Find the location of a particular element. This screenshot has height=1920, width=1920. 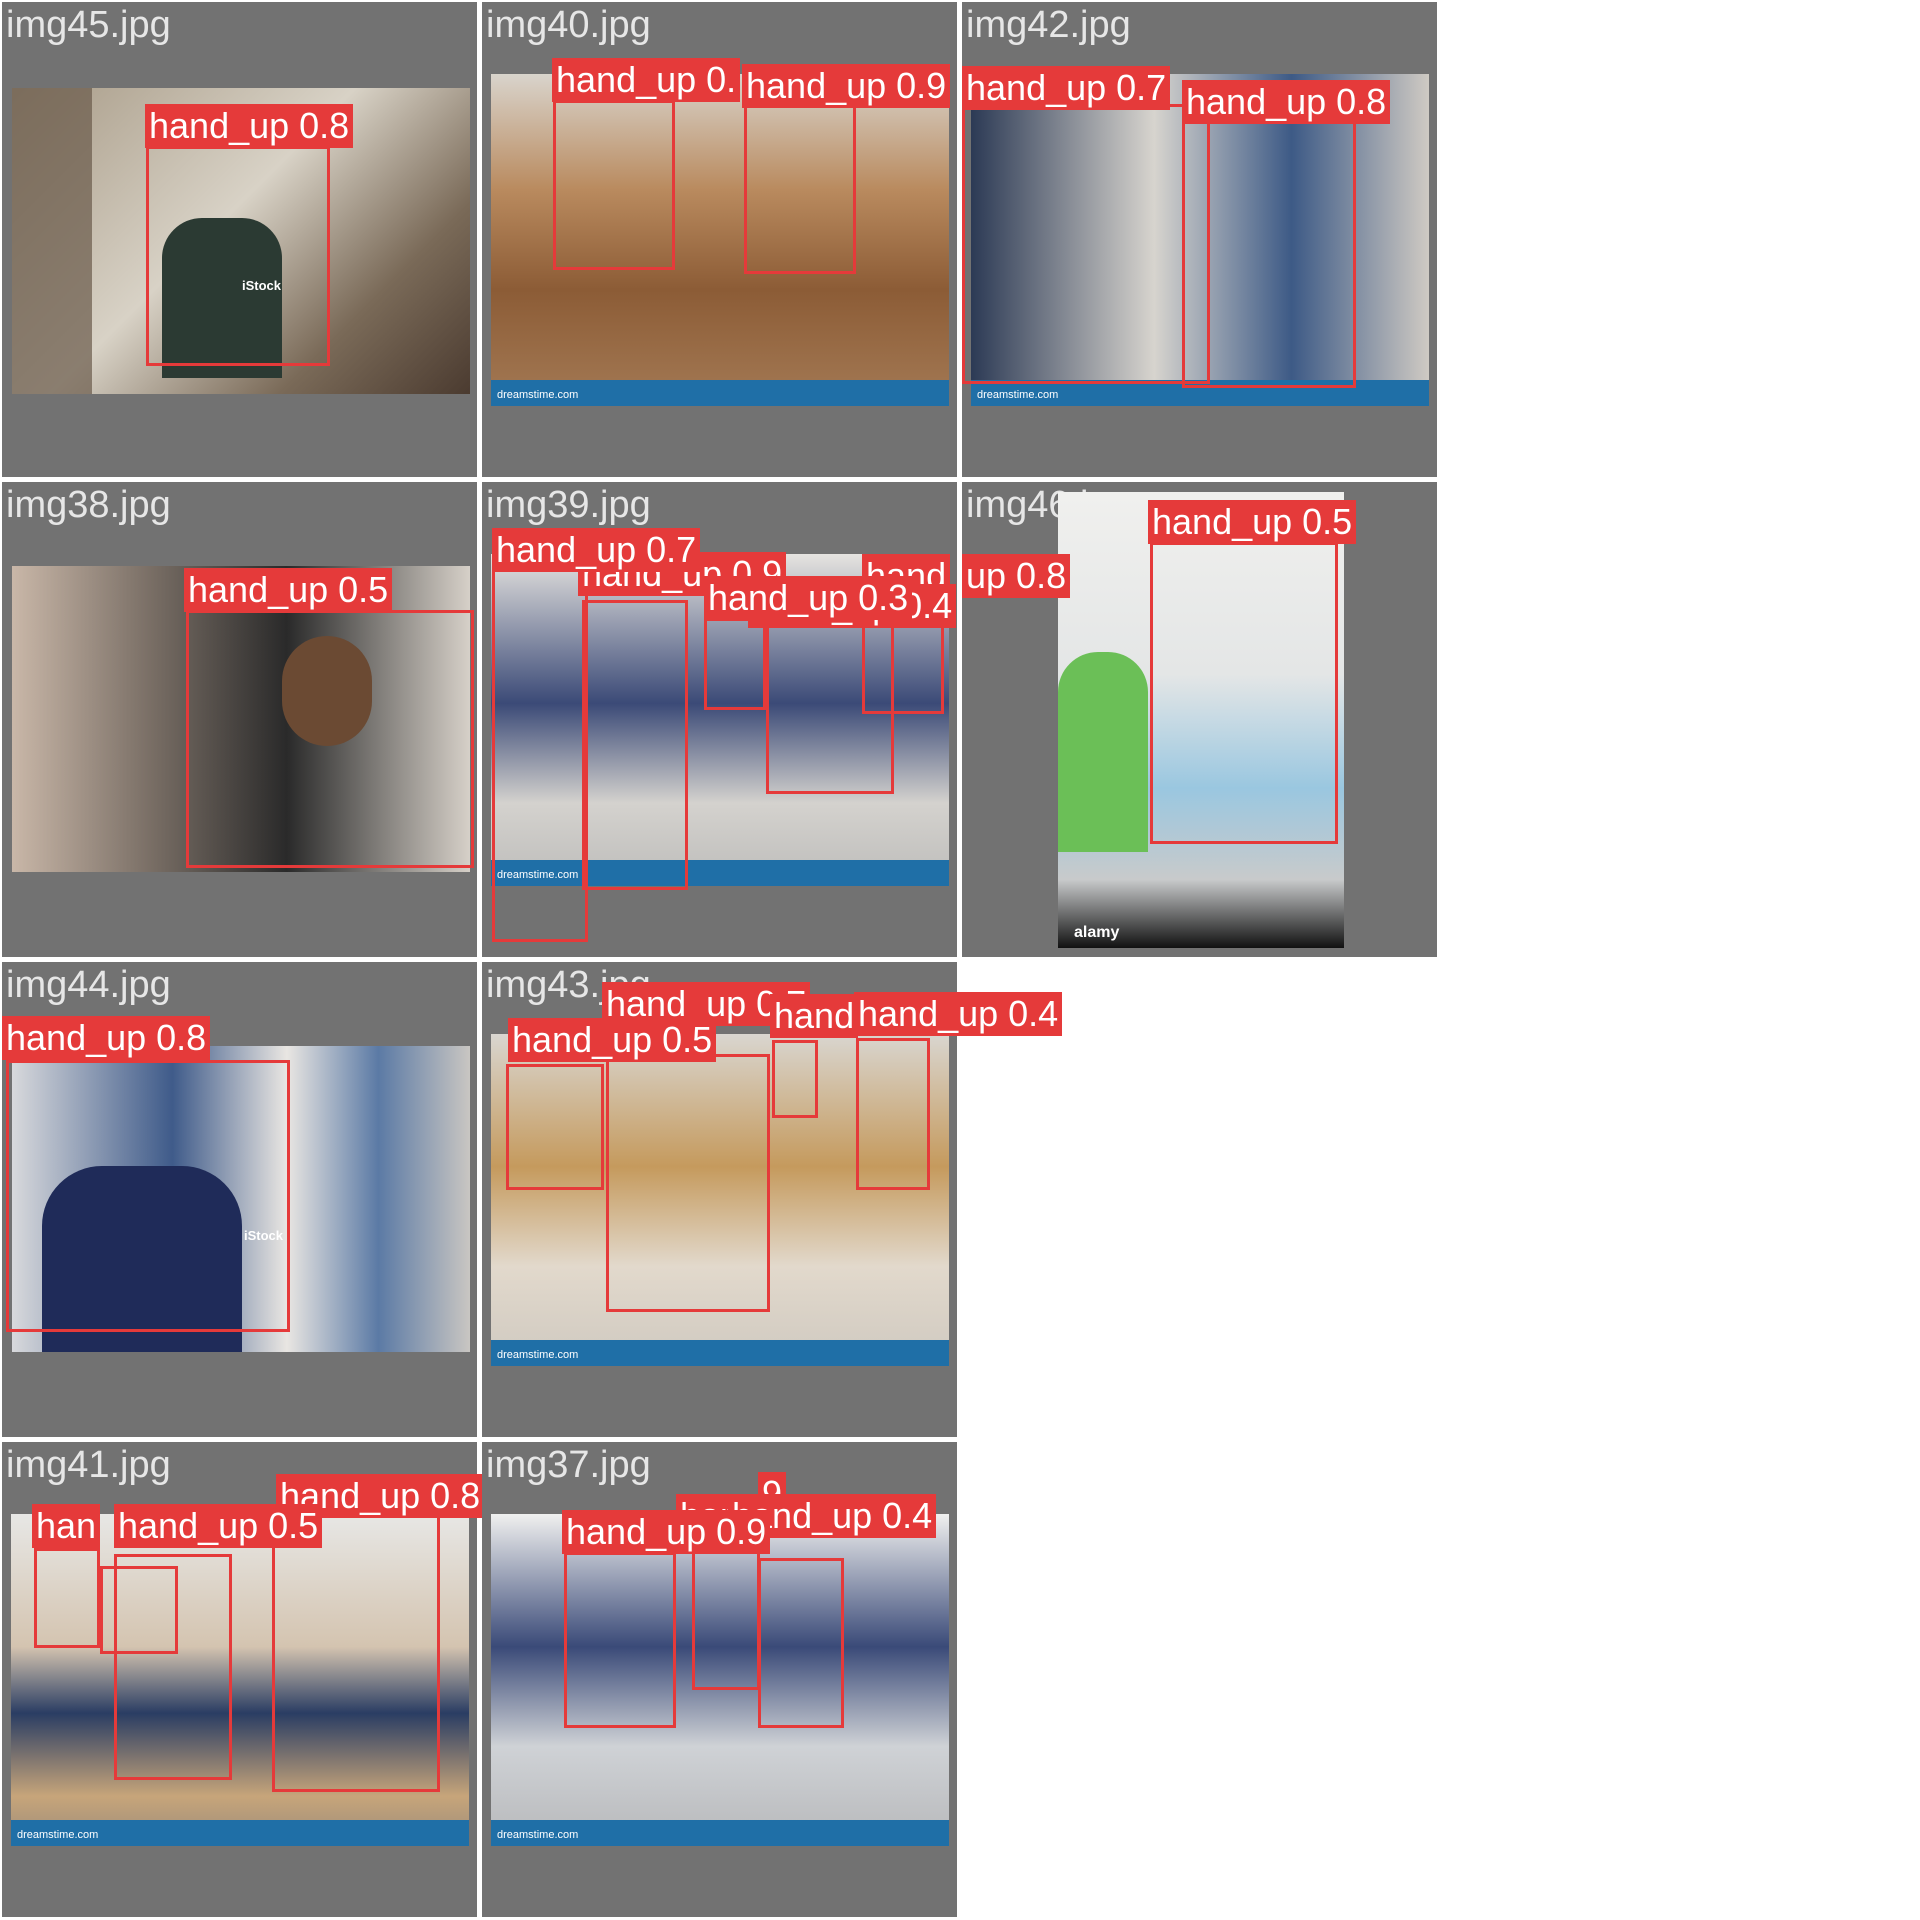

image-tile-img38: img38.jpg hand_up 0.5 is located at coordinates (239, 719).